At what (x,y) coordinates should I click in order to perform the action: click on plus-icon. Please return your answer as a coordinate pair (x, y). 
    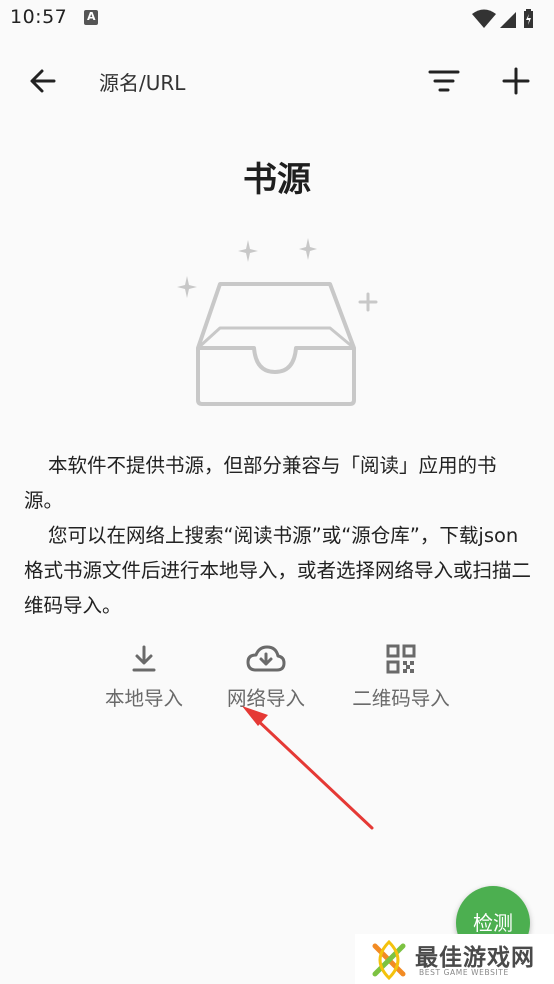
    Looking at the image, I should click on (516, 81).